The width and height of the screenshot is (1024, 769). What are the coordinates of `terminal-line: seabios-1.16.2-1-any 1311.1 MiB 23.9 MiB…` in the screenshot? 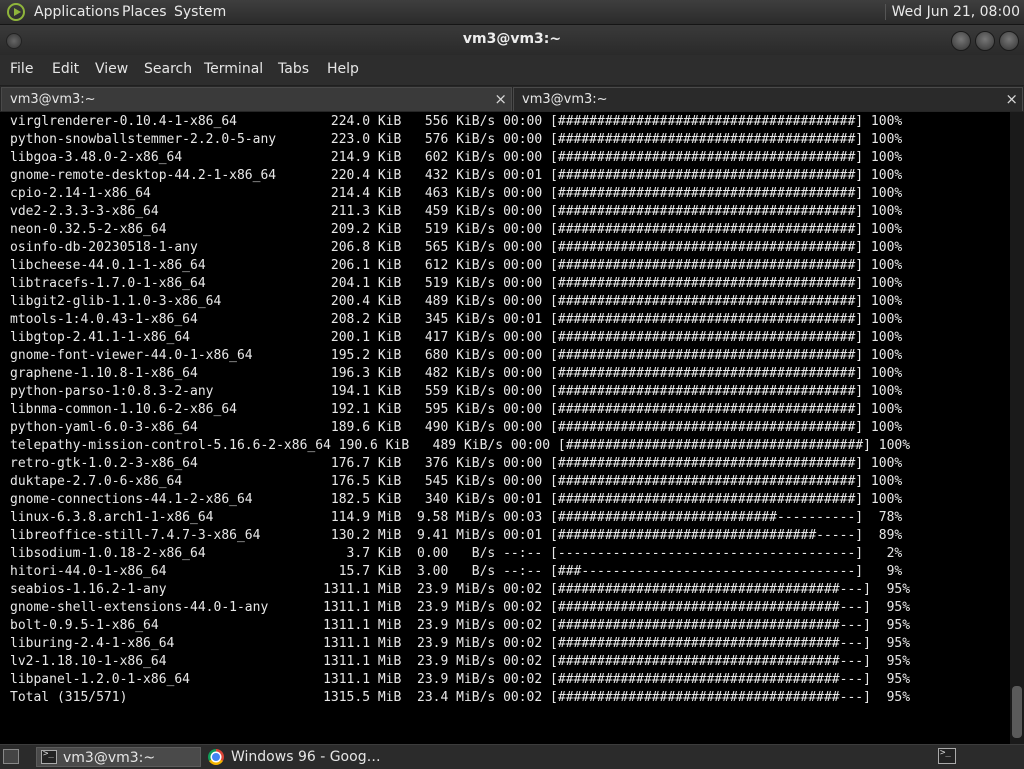 It's located at (460, 589).